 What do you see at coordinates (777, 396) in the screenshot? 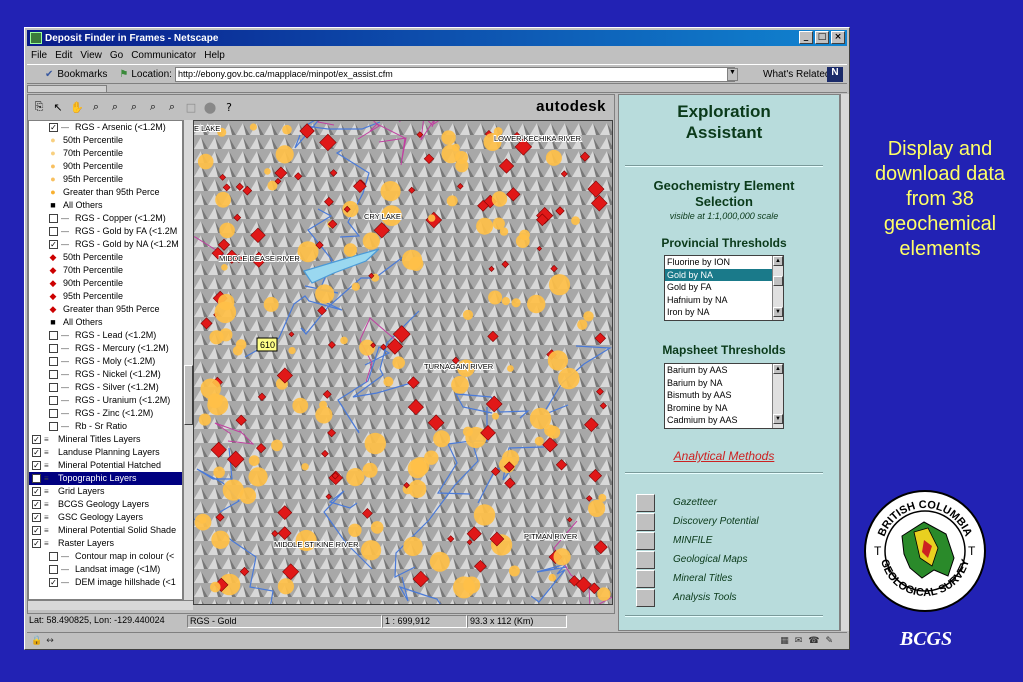
I see `list-scrollbar: ▲ ▼` at bounding box center [777, 396].